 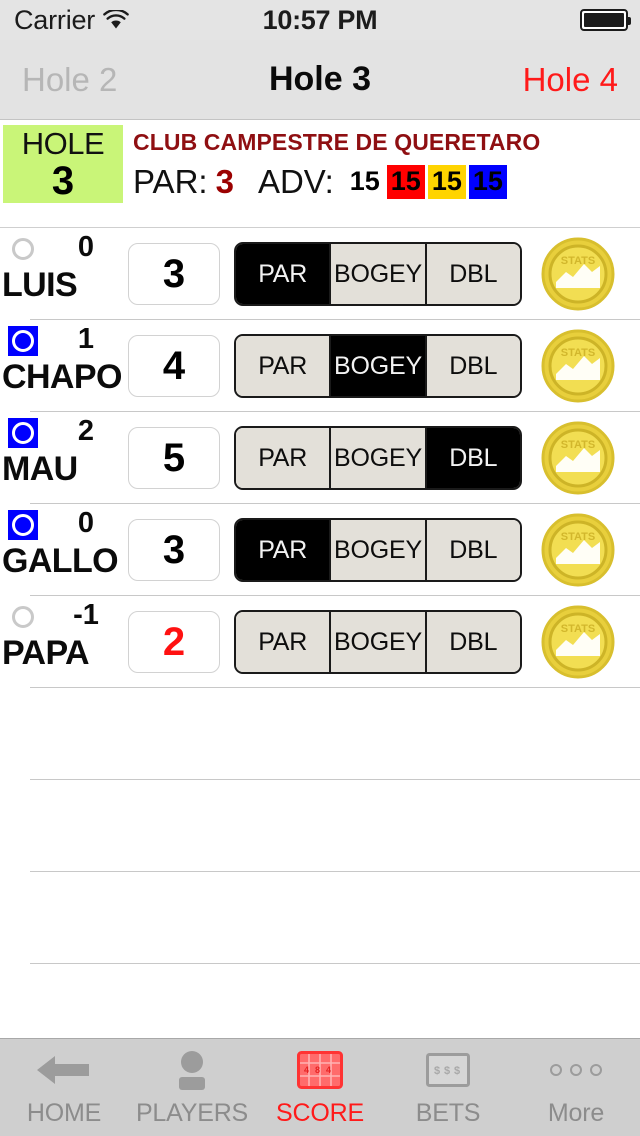 What do you see at coordinates (64, 1070) in the screenshot?
I see `back-arrow-icon` at bounding box center [64, 1070].